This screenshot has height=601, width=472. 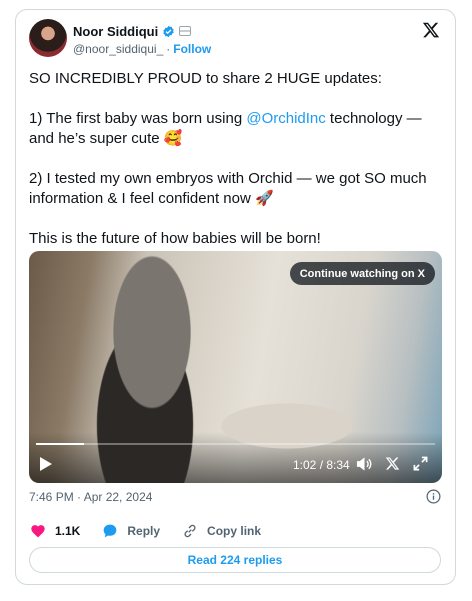 I want to click on volume-icon, so click(x=364, y=464).